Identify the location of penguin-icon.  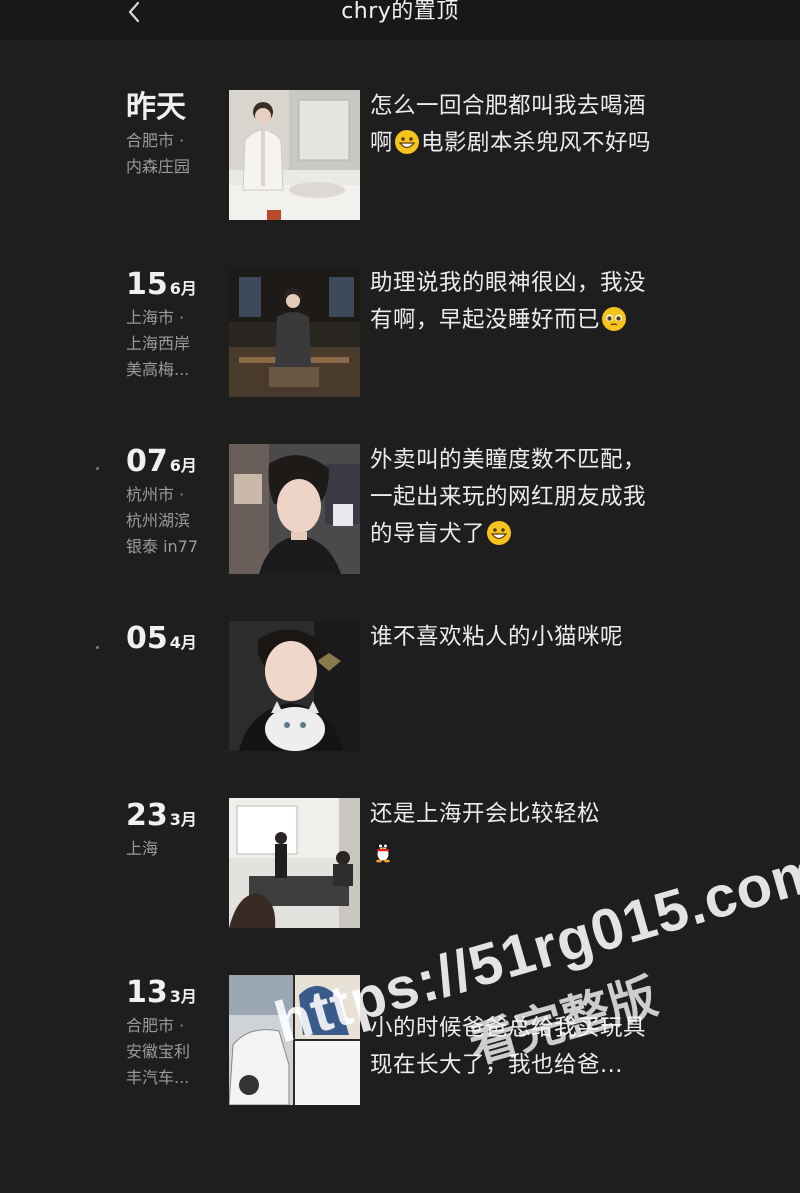
(383, 852).